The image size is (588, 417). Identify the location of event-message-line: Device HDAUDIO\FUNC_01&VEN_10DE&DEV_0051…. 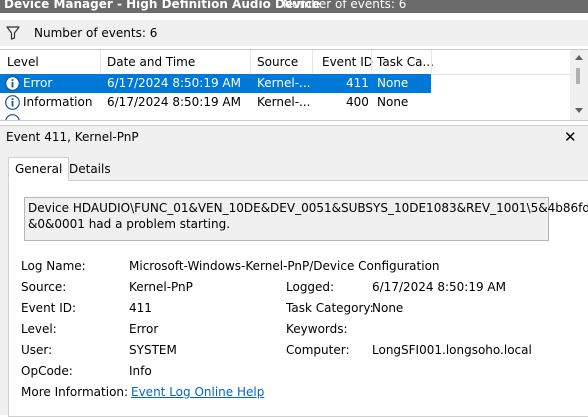
(308, 208).